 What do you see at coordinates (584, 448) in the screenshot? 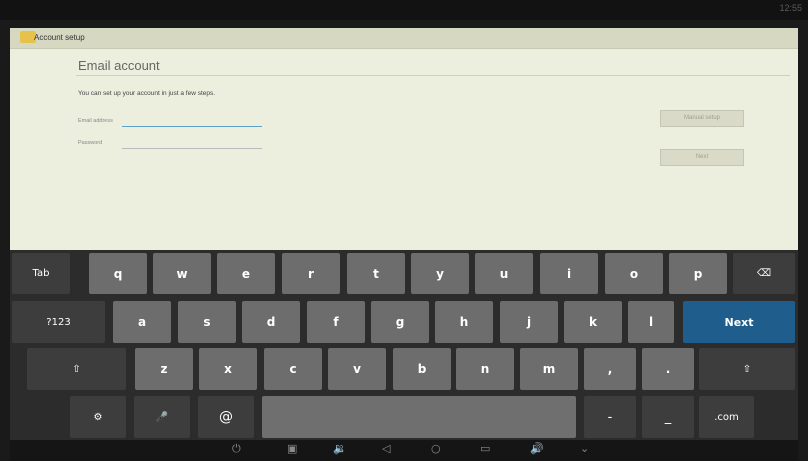
I see `hide-keyboard-icon: ⌄` at bounding box center [584, 448].